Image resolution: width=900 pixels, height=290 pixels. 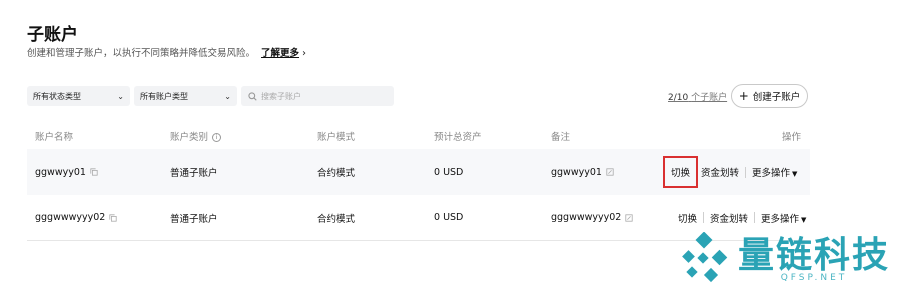 I want to click on note-text: ggwwyy01, so click(x=576, y=172).